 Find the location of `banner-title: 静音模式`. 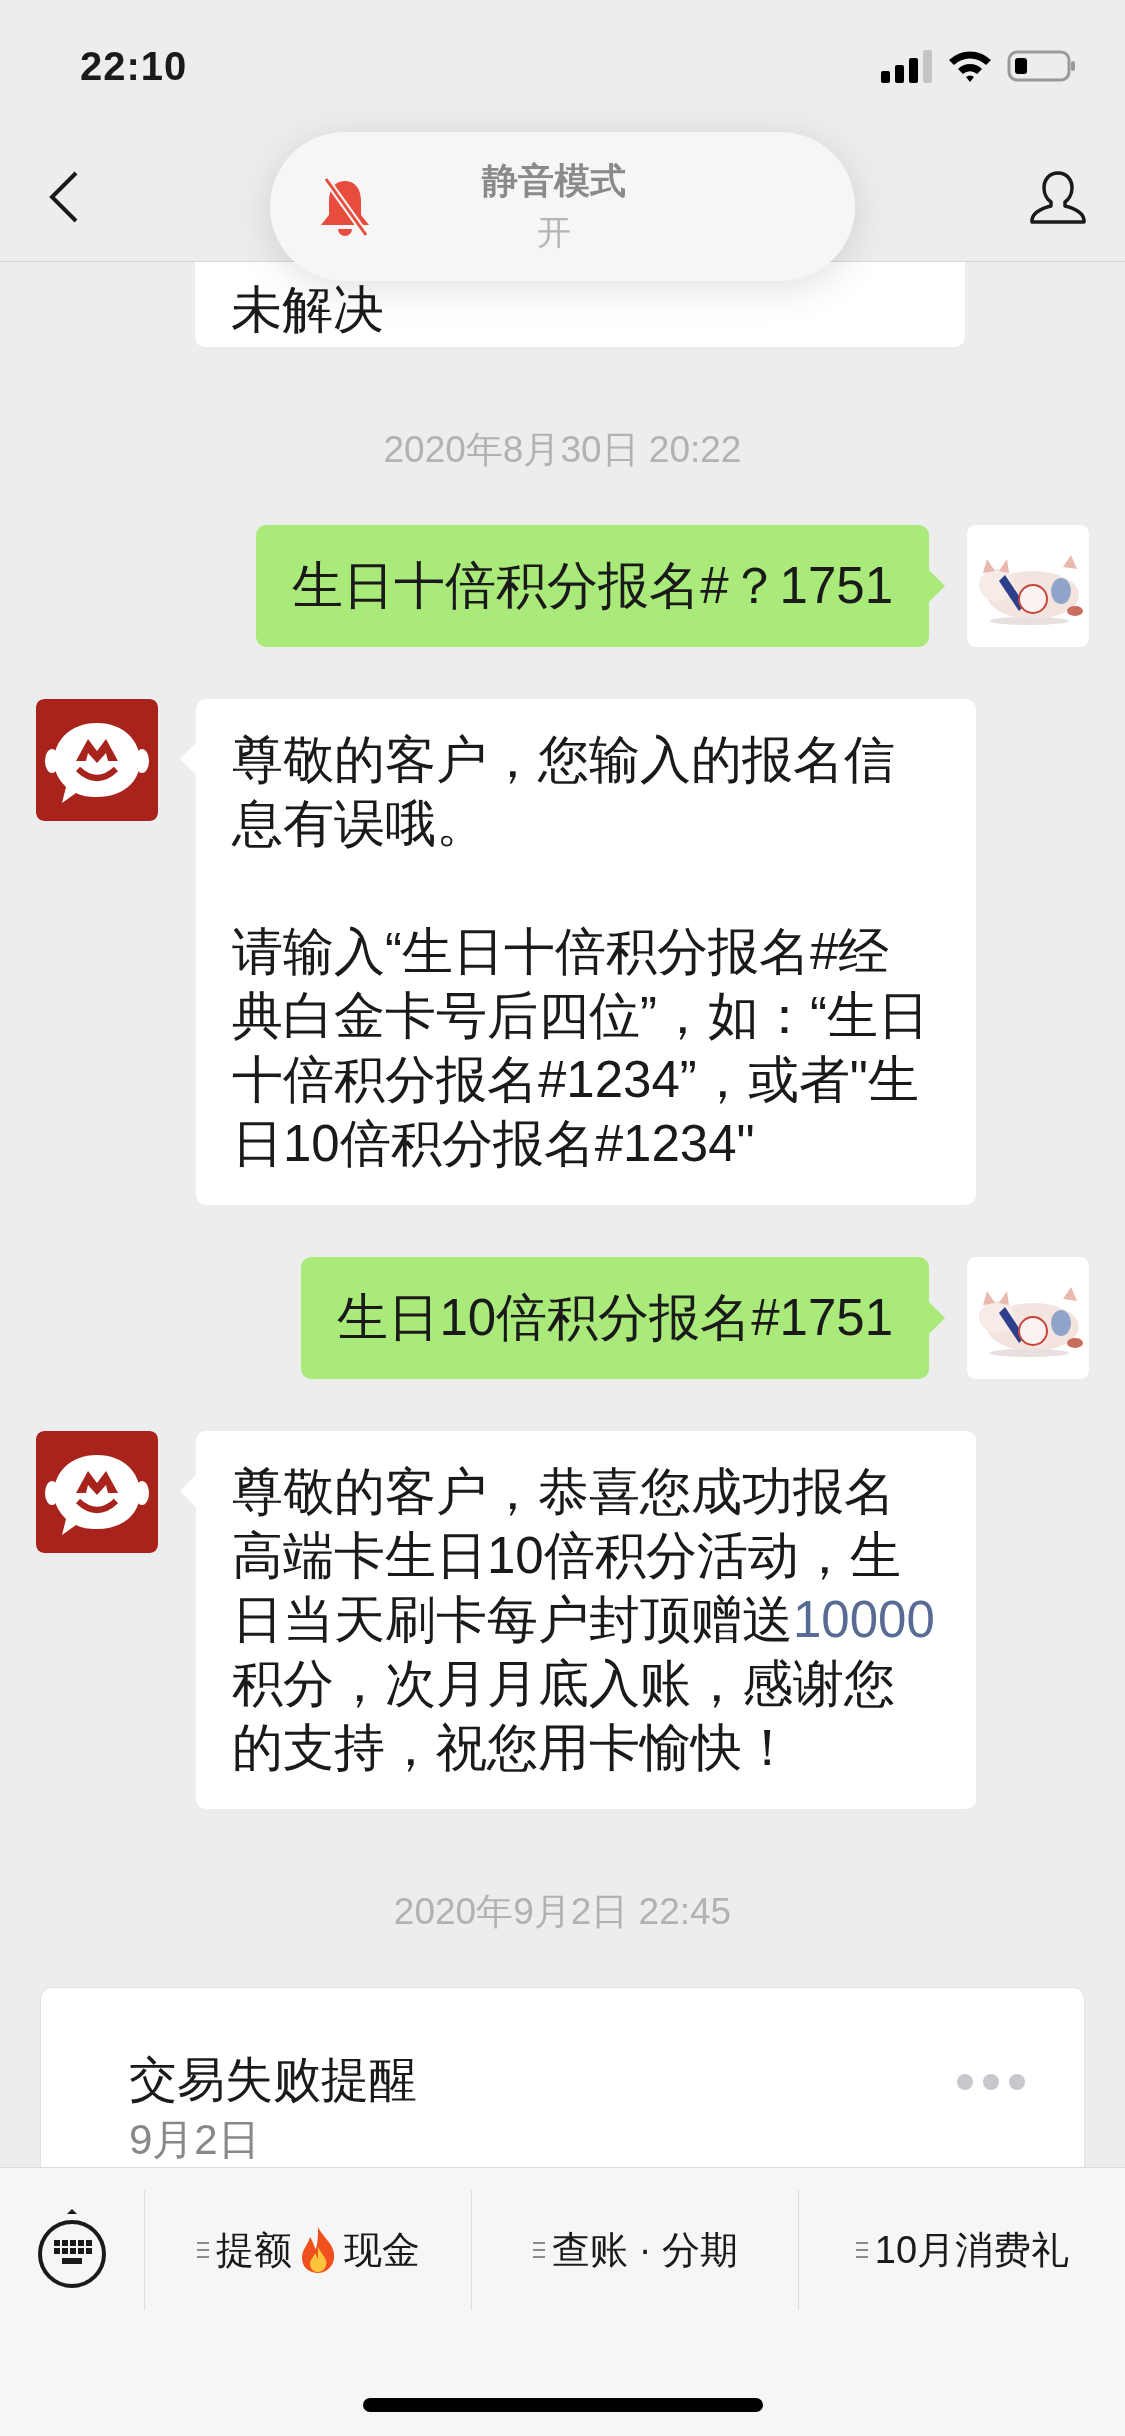

banner-title: 静音模式 is located at coordinates (553, 181).